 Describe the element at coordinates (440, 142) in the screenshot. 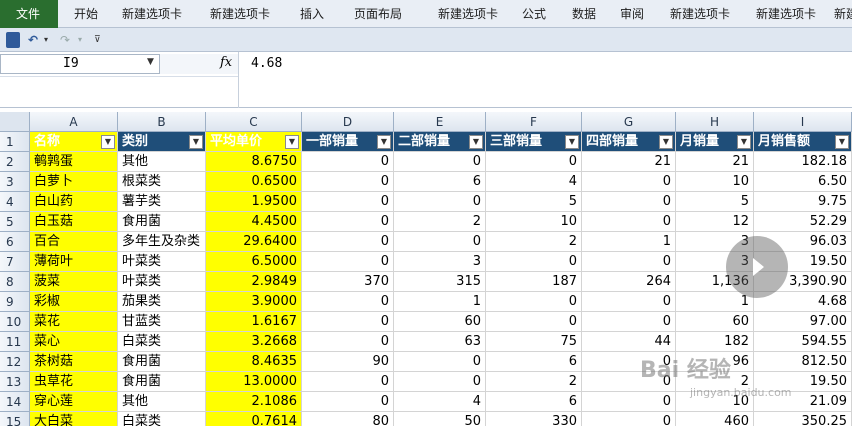

I see `table-header-cell: 二部销量 ▼` at that location.